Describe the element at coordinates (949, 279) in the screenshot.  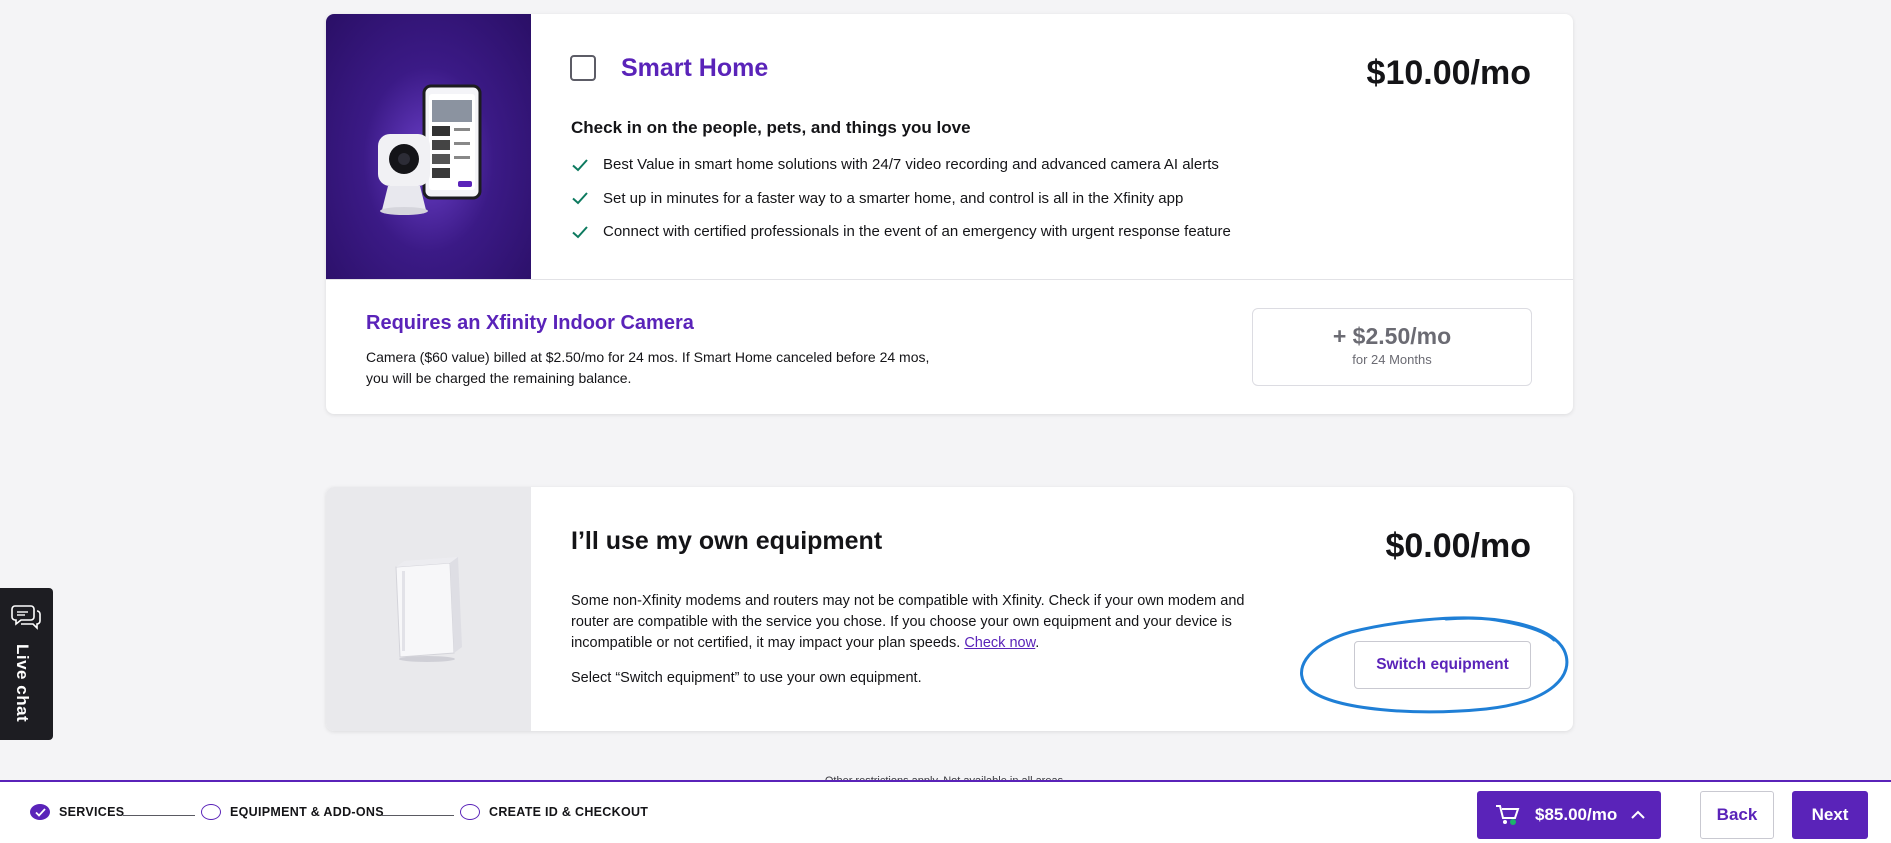
I see `card-divider` at that location.